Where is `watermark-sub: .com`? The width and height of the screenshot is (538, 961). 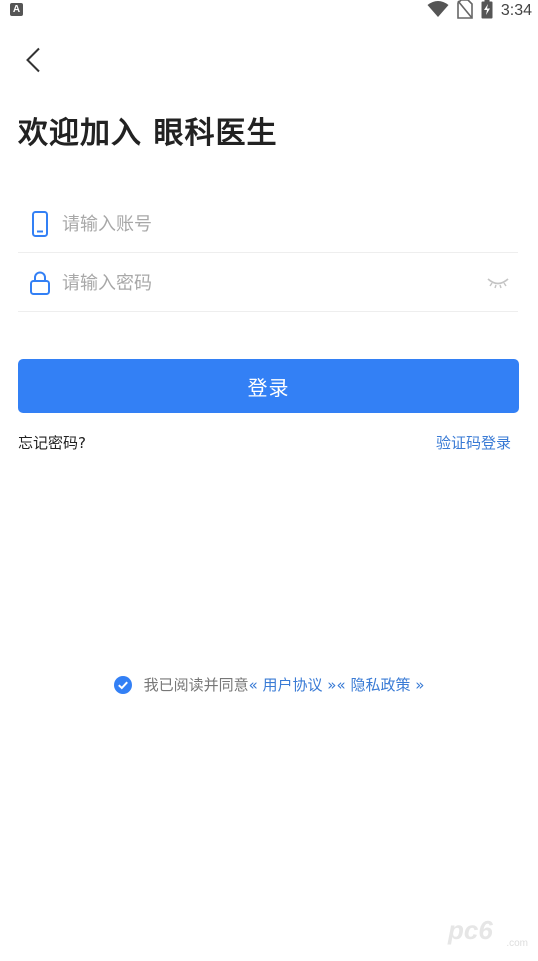
watermark-sub: .com is located at coordinates (517, 943).